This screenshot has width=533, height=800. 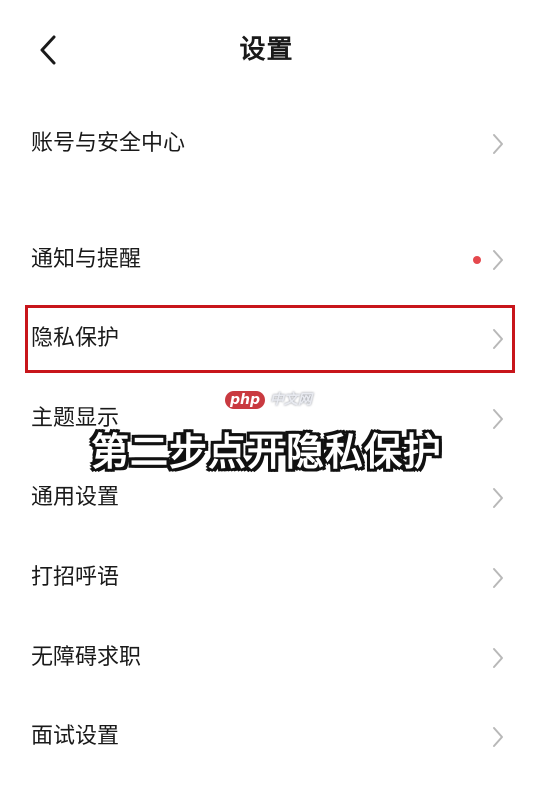 What do you see at coordinates (266, 737) in the screenshot?
I see `settings-item-interview: 面试设置` at bounding box center [266, 737].